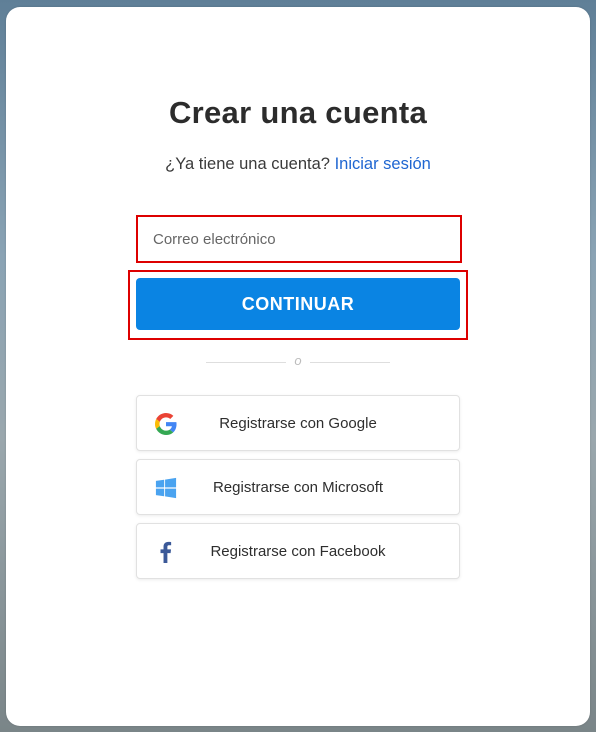  I want to click on email-field, so click(299, 239).